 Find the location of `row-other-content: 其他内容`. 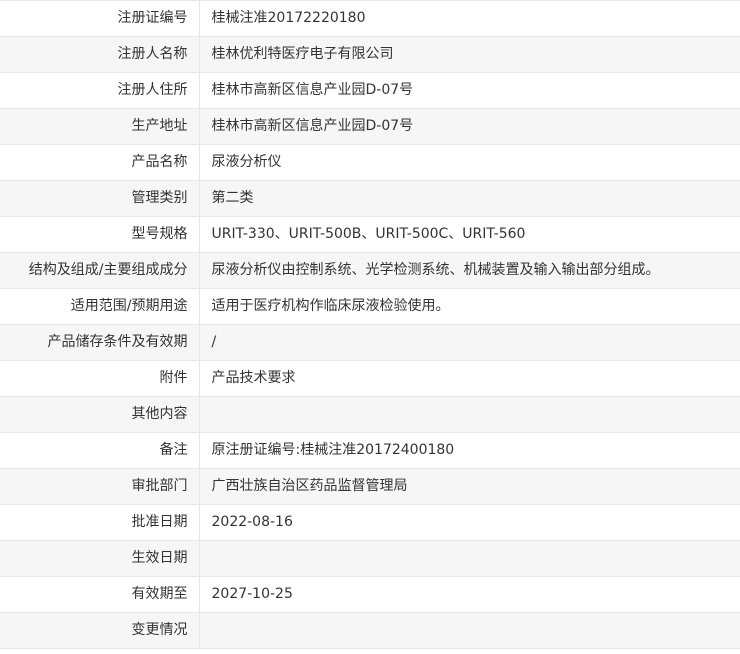

row-other-content: 其他内容 is located at coordinates (370, 414).